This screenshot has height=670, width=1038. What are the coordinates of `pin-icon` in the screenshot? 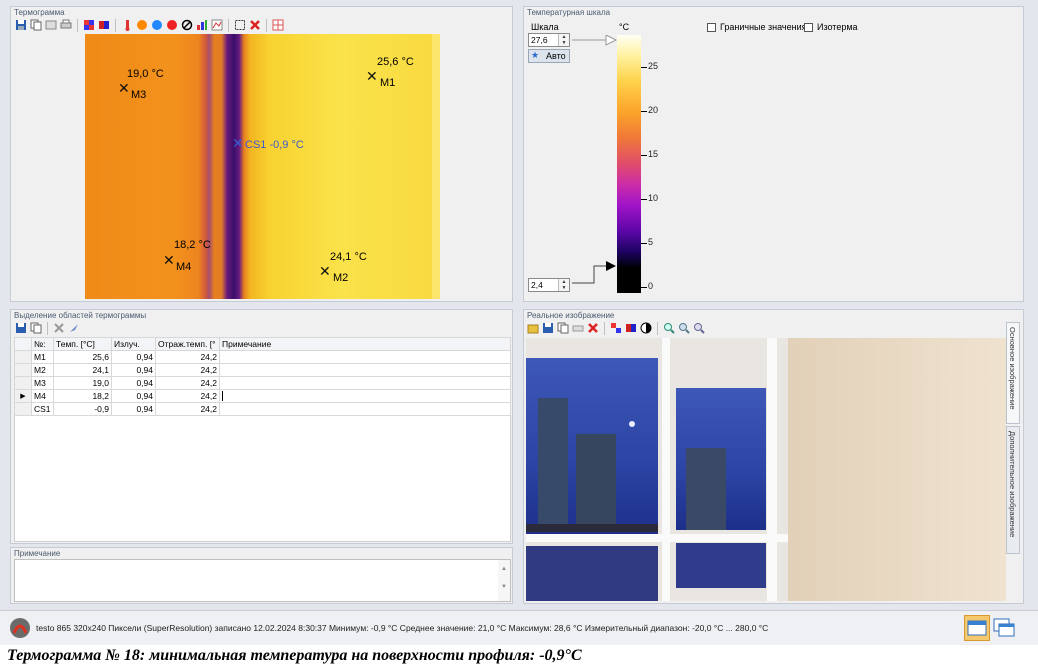 It's located at (74, 328).